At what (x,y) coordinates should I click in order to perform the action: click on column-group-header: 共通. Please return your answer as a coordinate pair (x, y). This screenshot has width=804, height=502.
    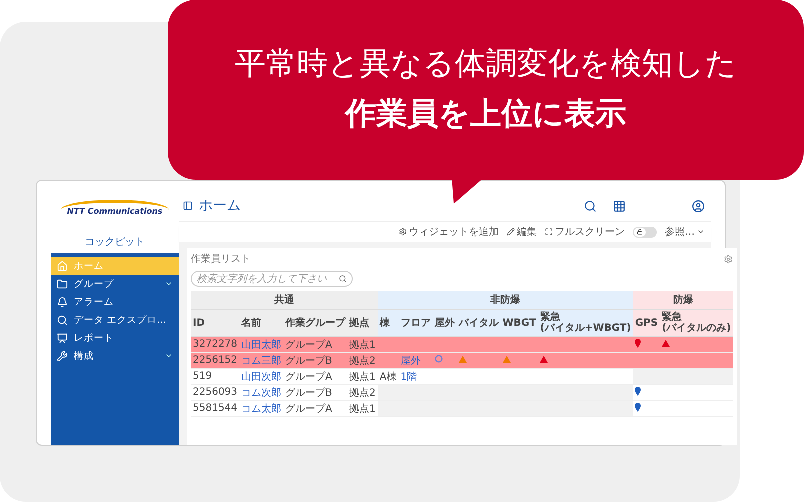
    Looking at the image, I should click on (284, 300).